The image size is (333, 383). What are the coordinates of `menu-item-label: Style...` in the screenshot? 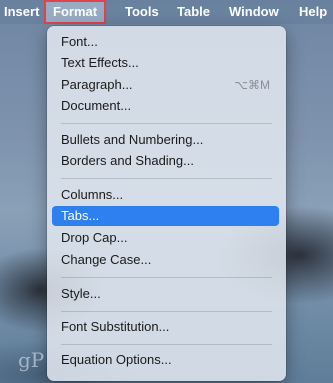 It's located at (81, 293).